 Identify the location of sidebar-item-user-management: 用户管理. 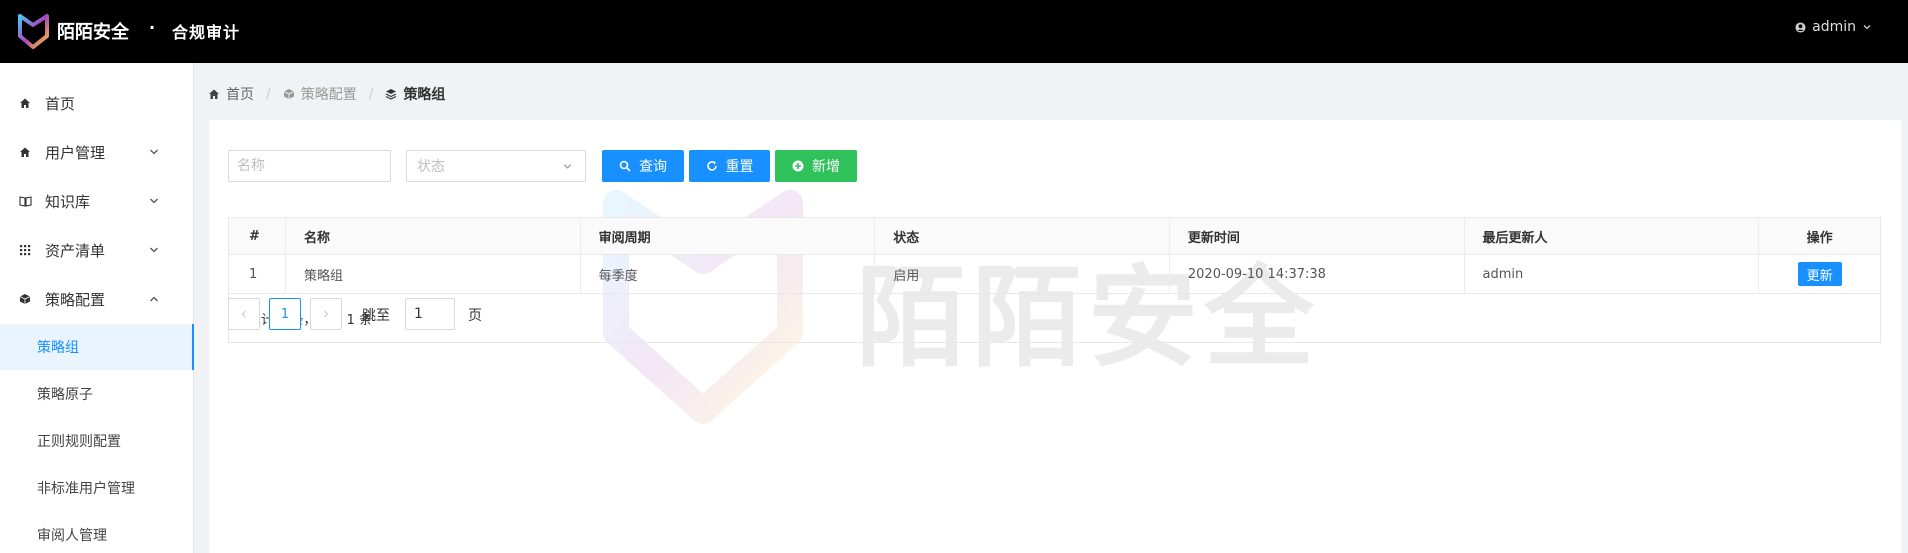
(97, 152).